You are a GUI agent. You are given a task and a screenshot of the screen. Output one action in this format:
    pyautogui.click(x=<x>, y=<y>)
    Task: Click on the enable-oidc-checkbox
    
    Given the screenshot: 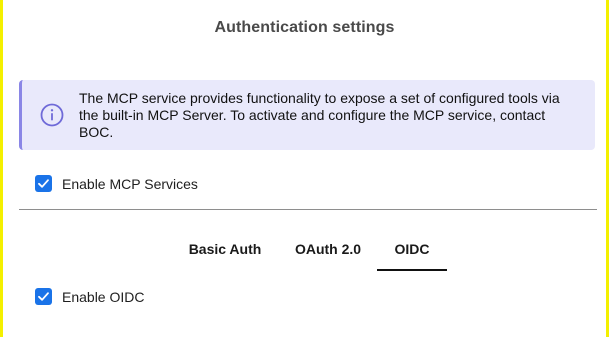 What is the action you would take?
    pyautogui.click(x=43, y=296)
    